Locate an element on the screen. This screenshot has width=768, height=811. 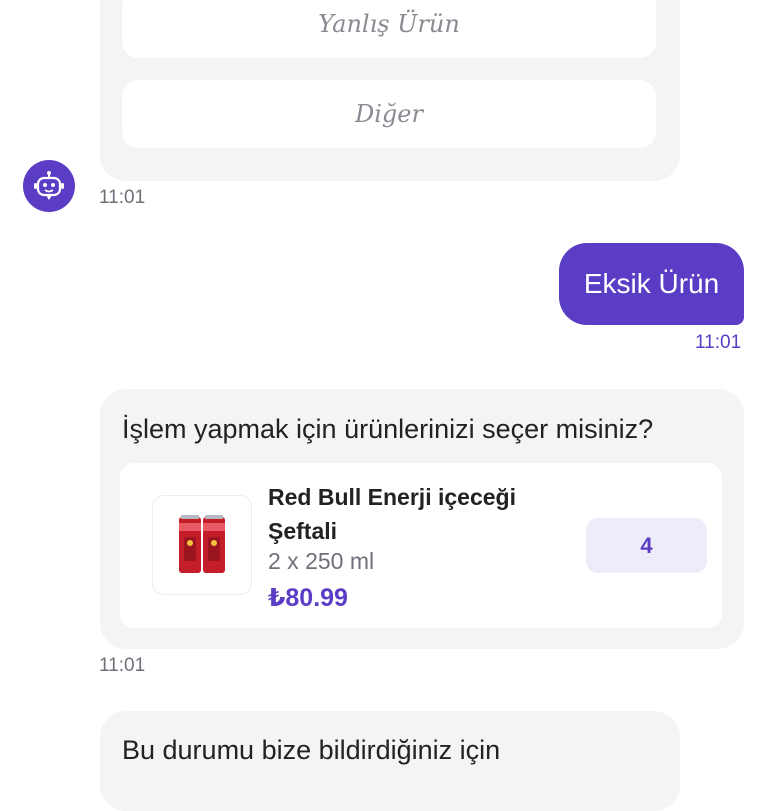
option-other-button: Diğer is located at coordinates (389, 114).